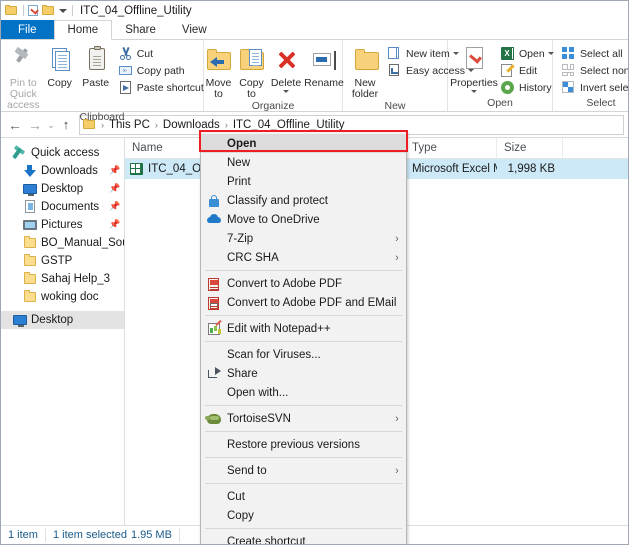 The height and width of the screenshot is (545, 629). What do you see at coordinates (62, 153) in the screenshot?
I see `sidebar-item-quick-access: Quick access` at bounding box center [62, 153].